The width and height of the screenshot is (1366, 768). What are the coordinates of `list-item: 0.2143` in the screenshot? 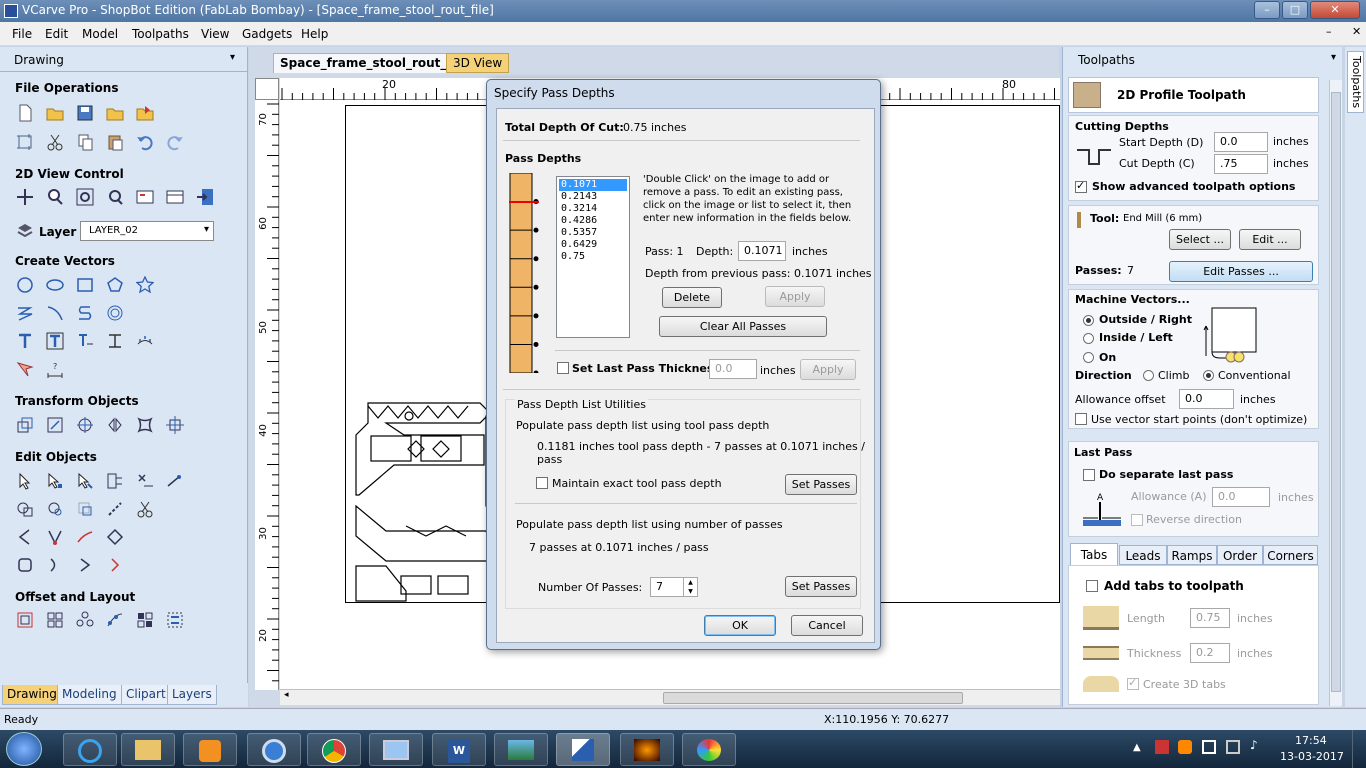 It's located at (593, 197).